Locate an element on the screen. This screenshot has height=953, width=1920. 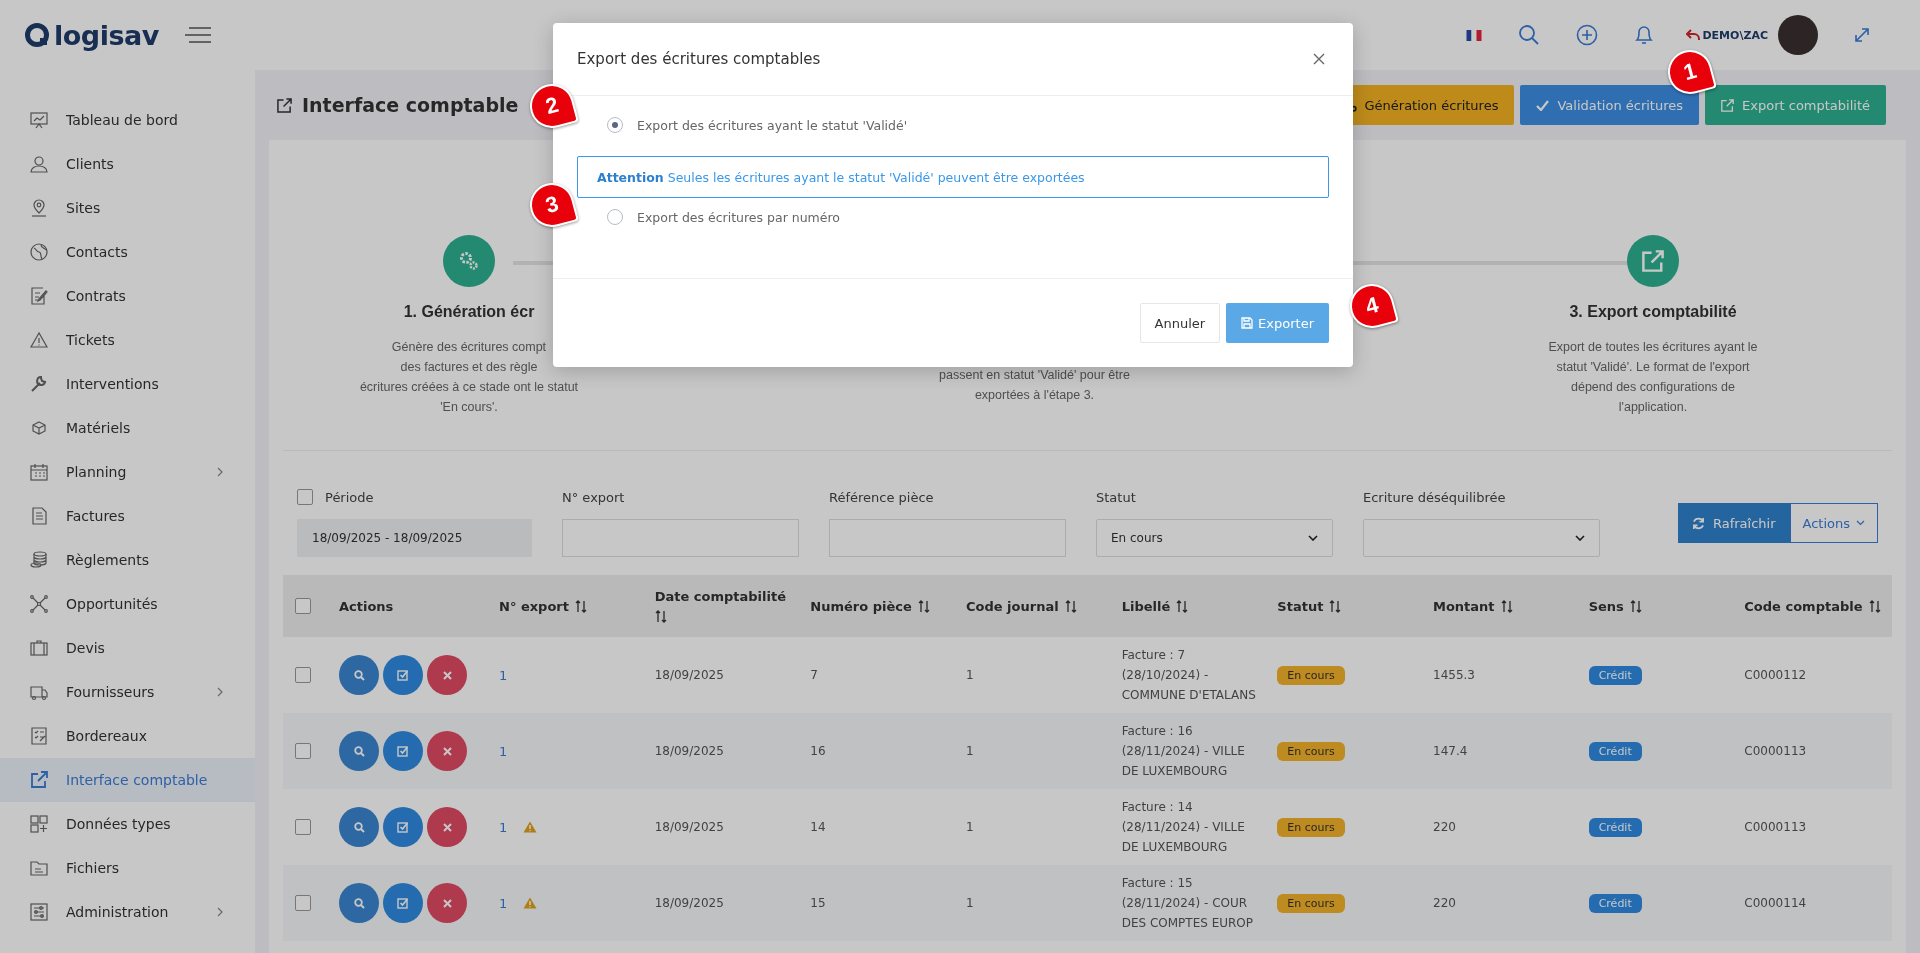
select-all-checkbox is located at coordinates (303, 606).